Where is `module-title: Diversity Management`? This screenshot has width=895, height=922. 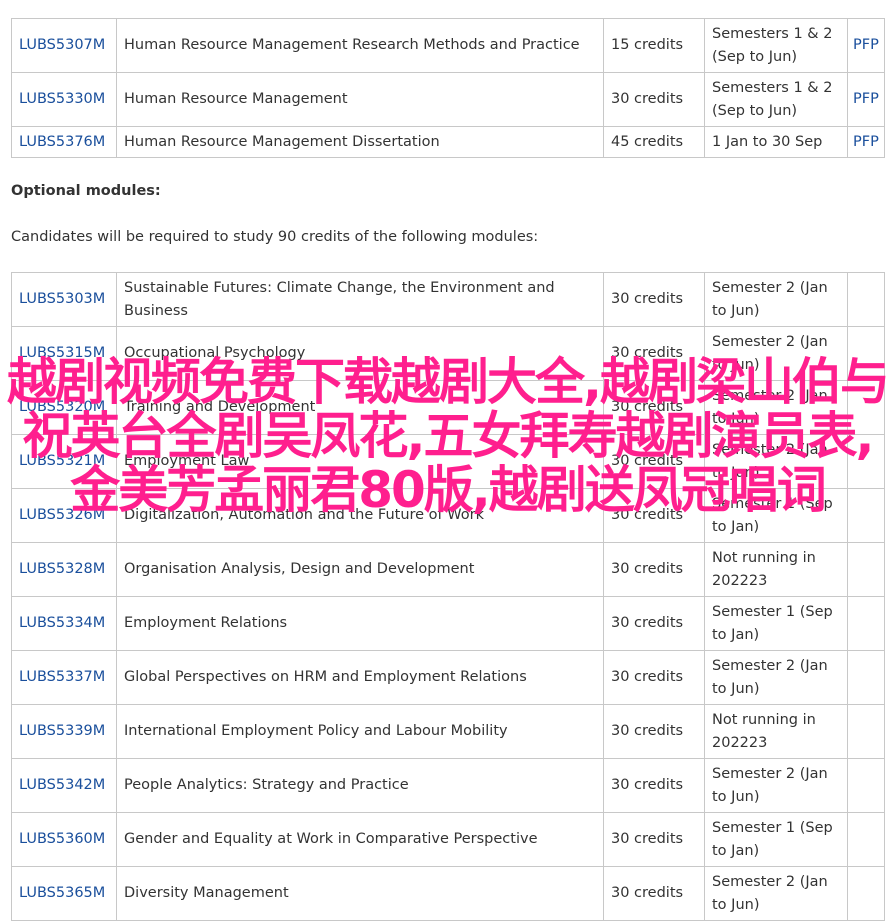 module-title: Diversity Management is located at coordinates (360, 893).